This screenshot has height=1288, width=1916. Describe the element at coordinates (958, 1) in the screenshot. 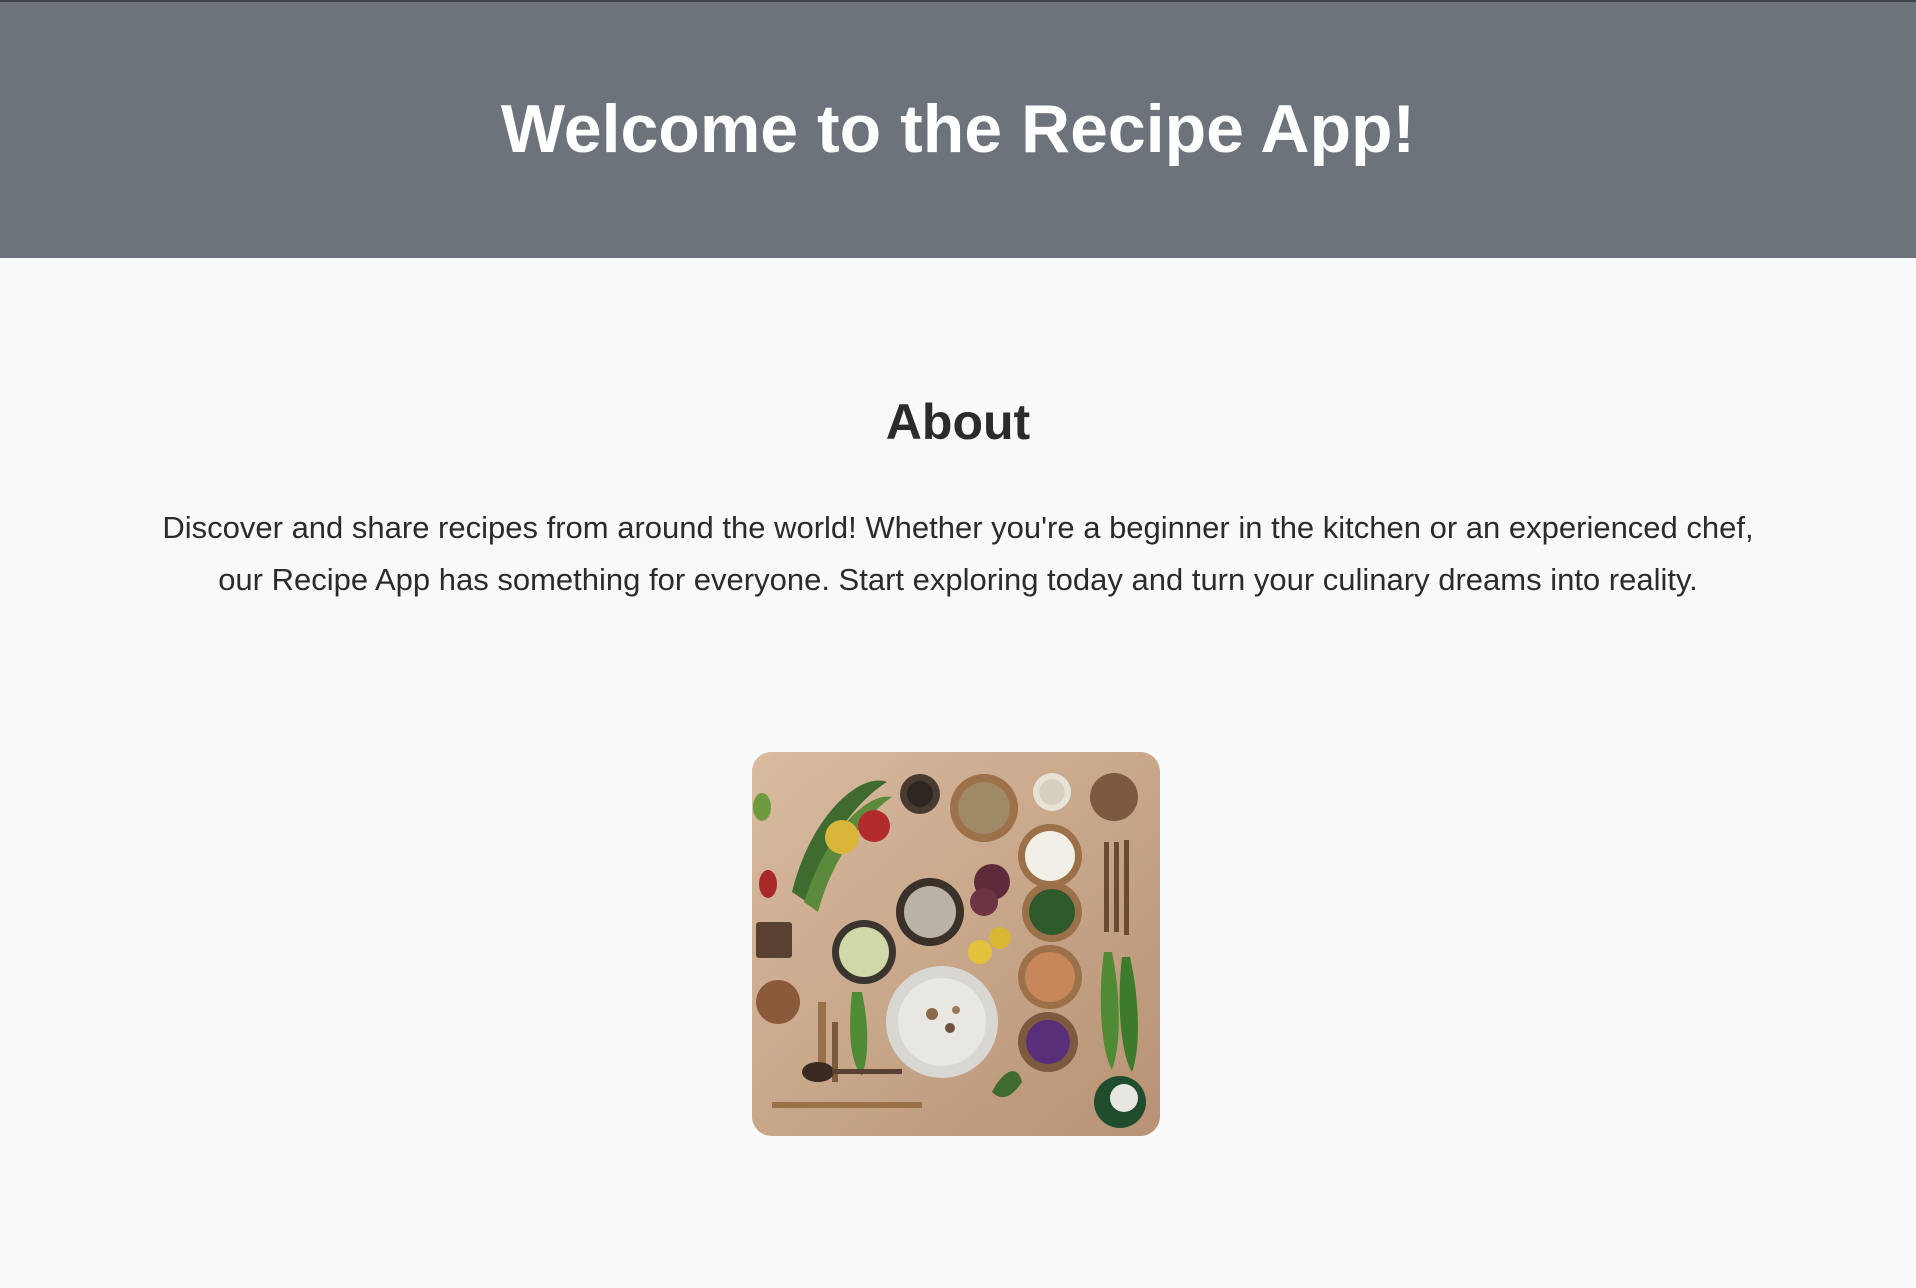

I see `top-divider` at that location.